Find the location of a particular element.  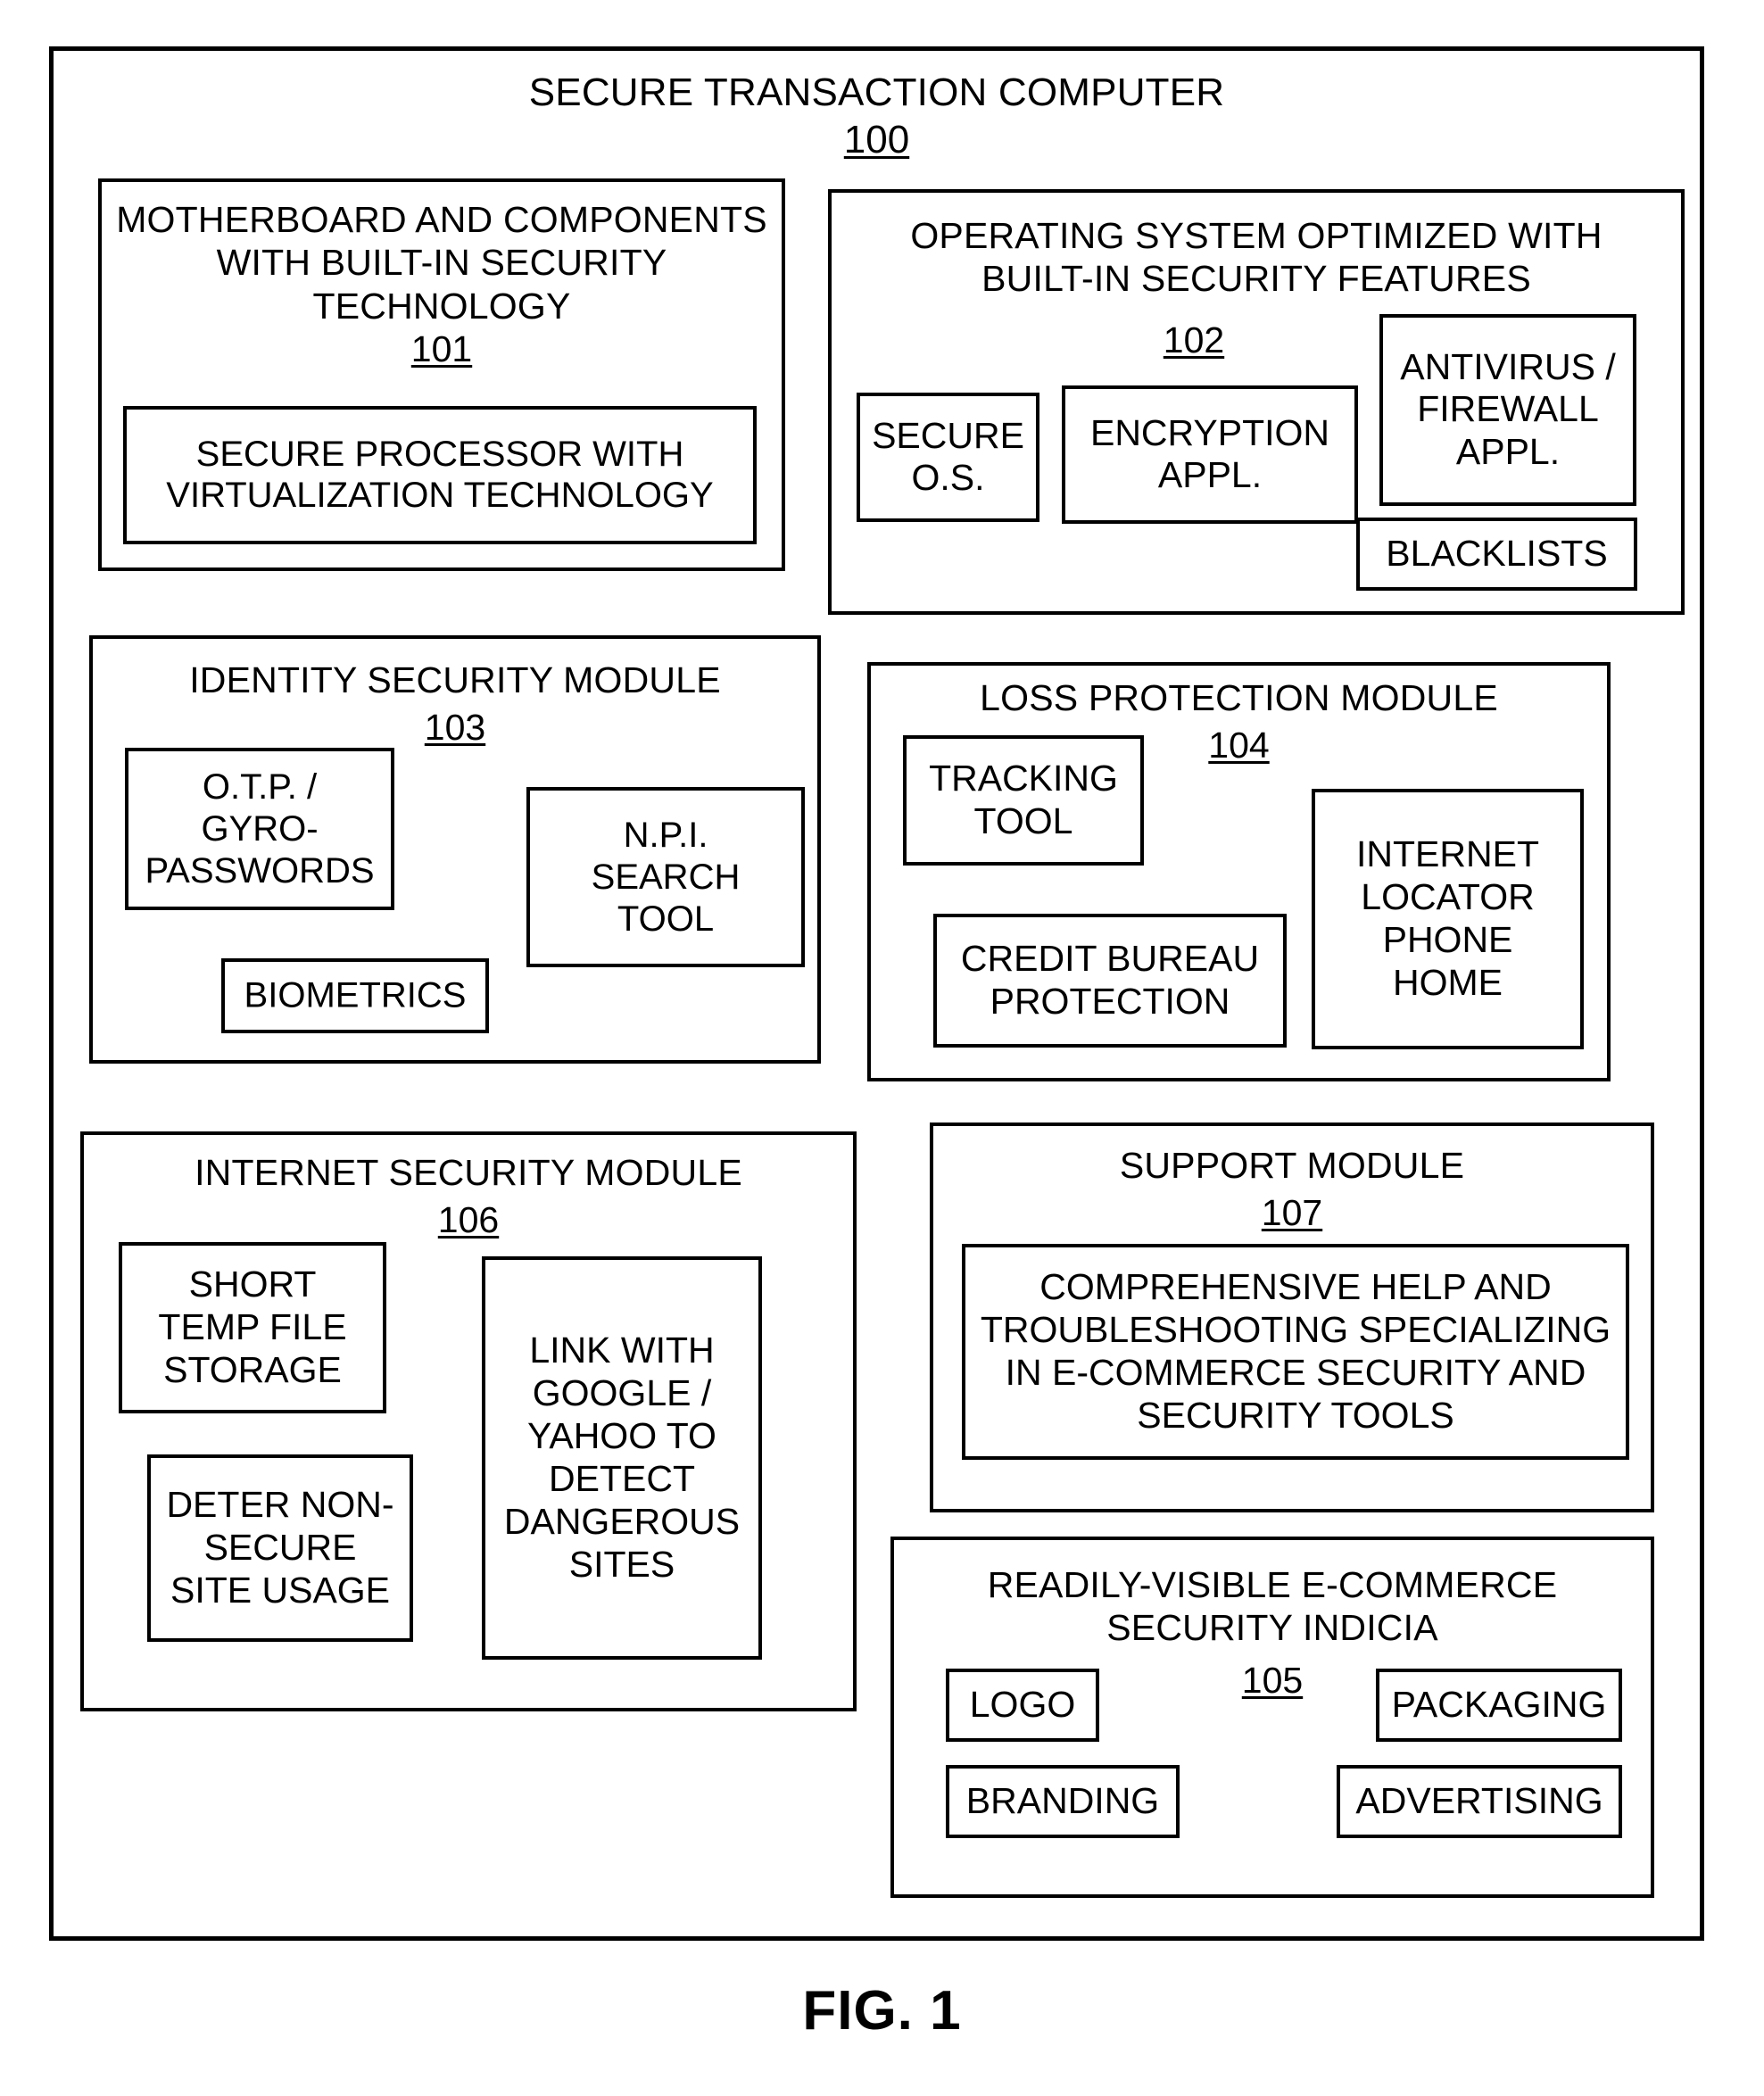

secure-os-box: SECURE O.S. is located at coordinates (948, 457).